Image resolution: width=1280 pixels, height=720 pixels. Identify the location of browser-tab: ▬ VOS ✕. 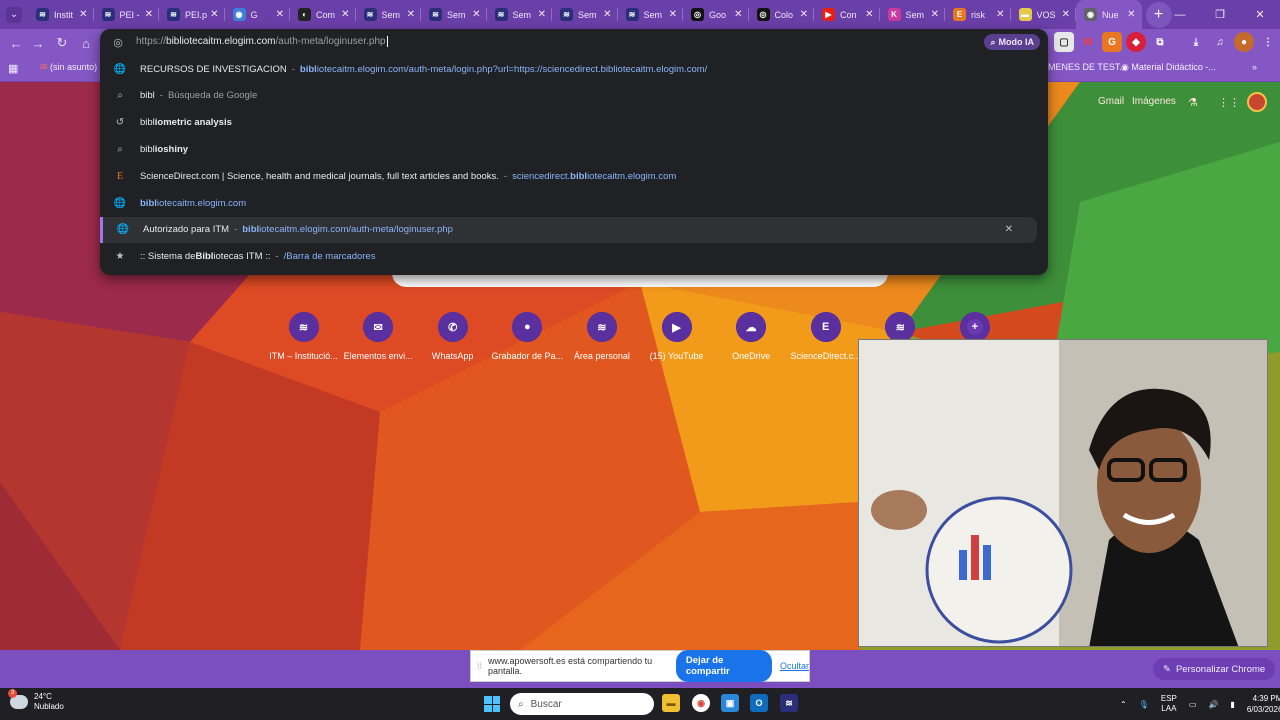
(1044, 14).